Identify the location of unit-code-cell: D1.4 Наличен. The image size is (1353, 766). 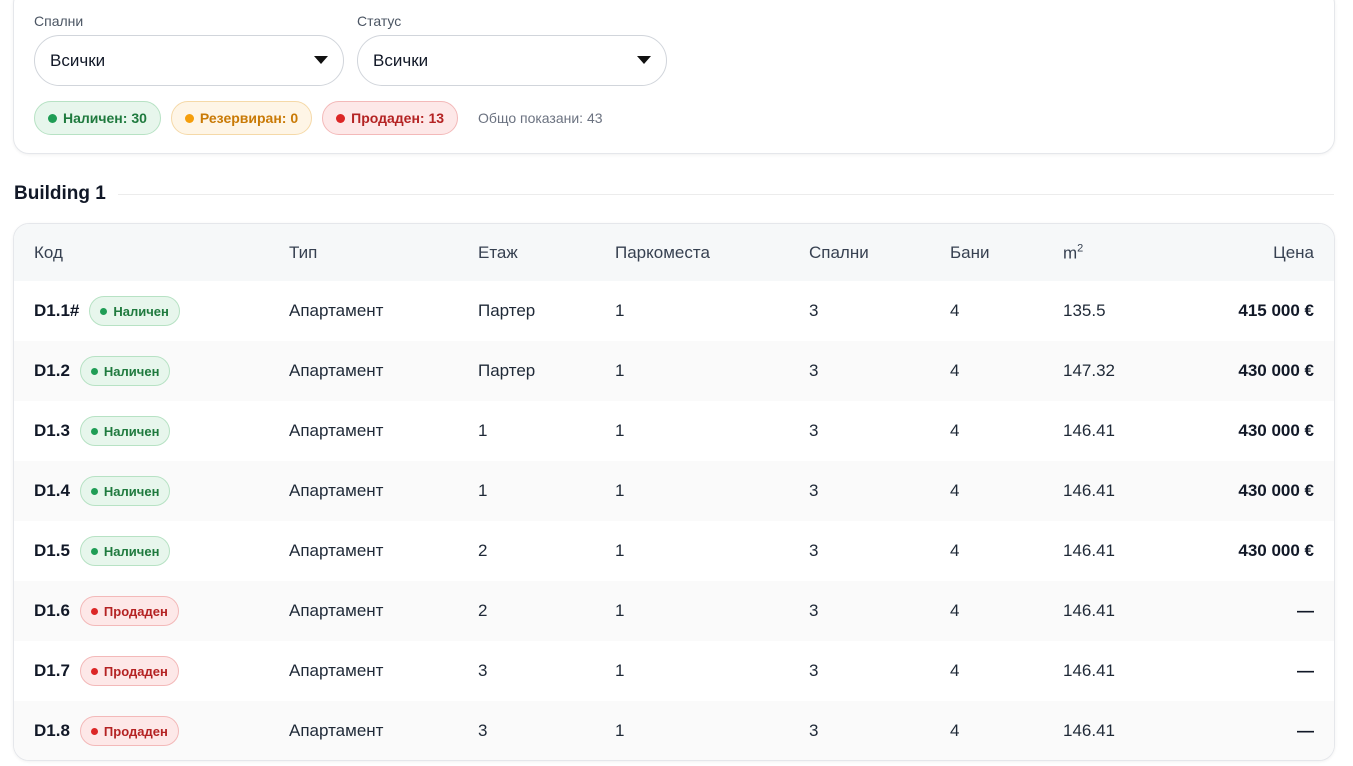
(102, 491).